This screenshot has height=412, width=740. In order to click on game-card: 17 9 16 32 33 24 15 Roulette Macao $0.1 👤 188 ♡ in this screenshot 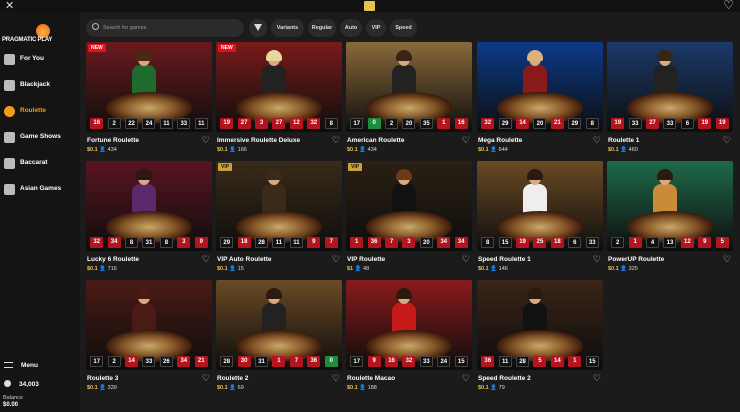, I will do `click(409, 336)`.